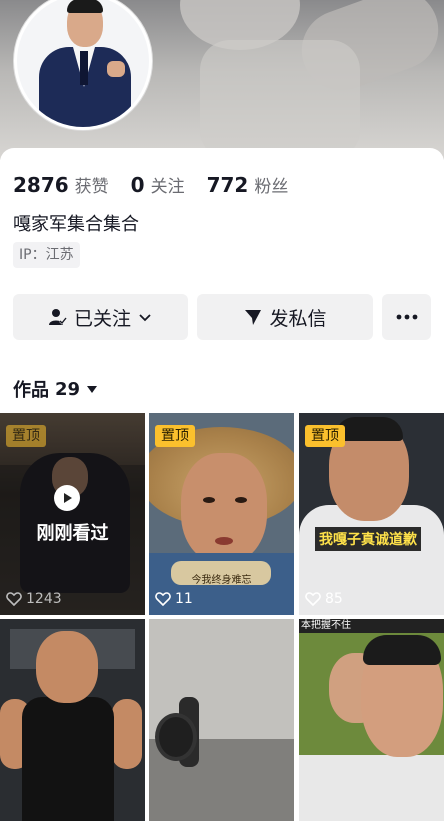 This screenshot has height=821, width=444. I want to click on scene-tank-top, so click(68, 759).